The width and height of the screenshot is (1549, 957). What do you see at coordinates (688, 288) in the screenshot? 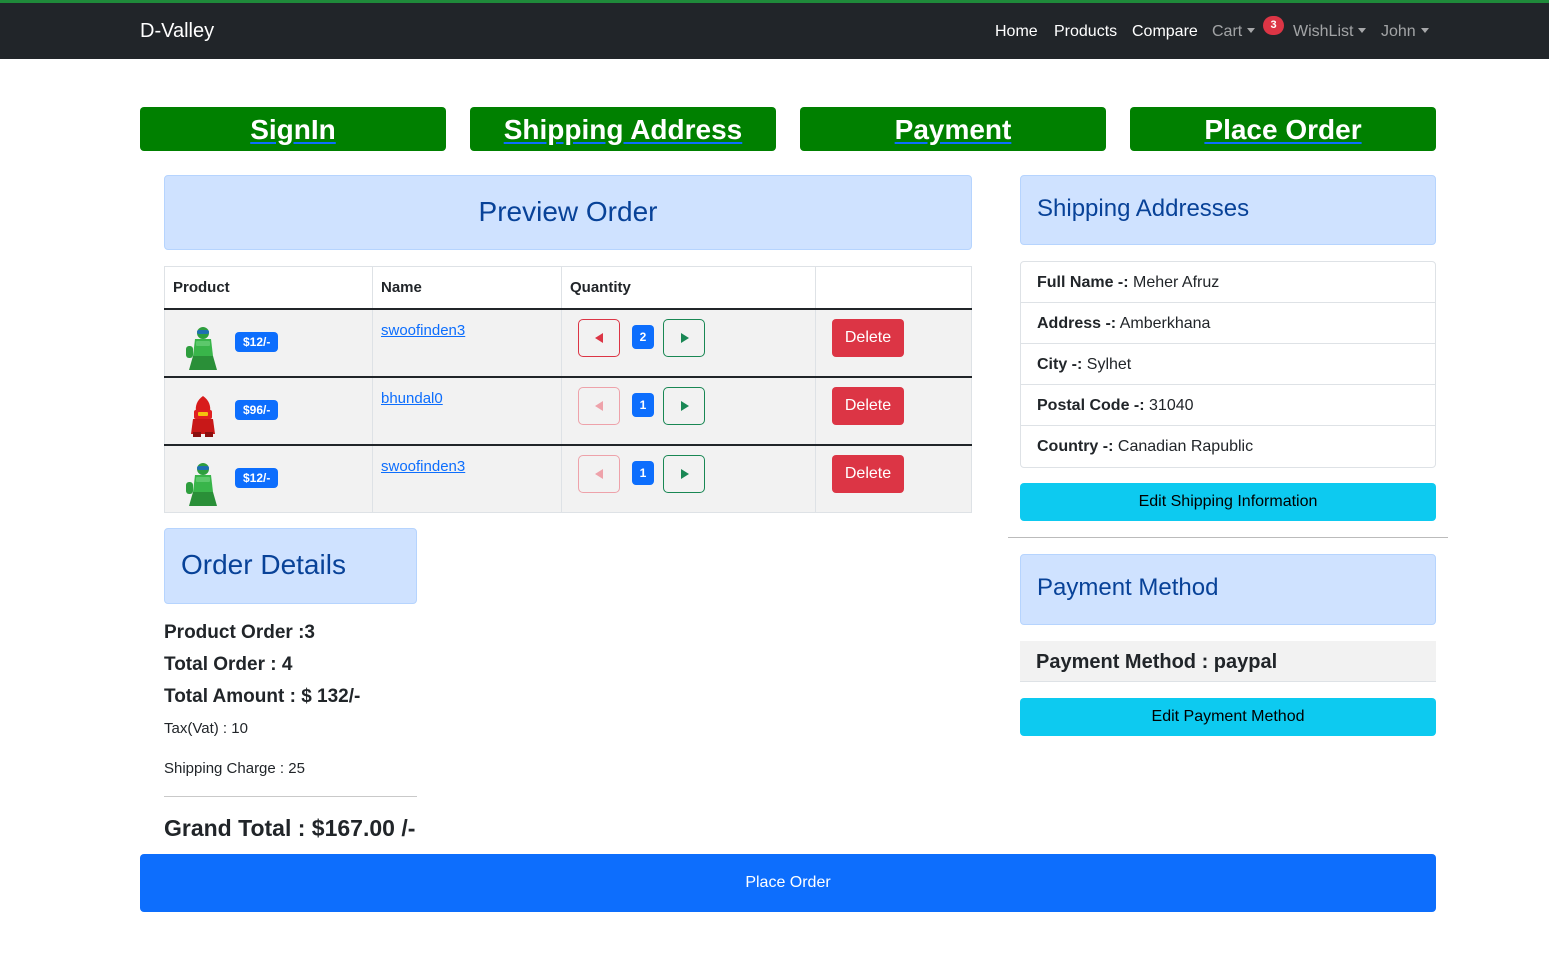
I see `col-header-quantity: Quantity` at bounding box center [688, 288].